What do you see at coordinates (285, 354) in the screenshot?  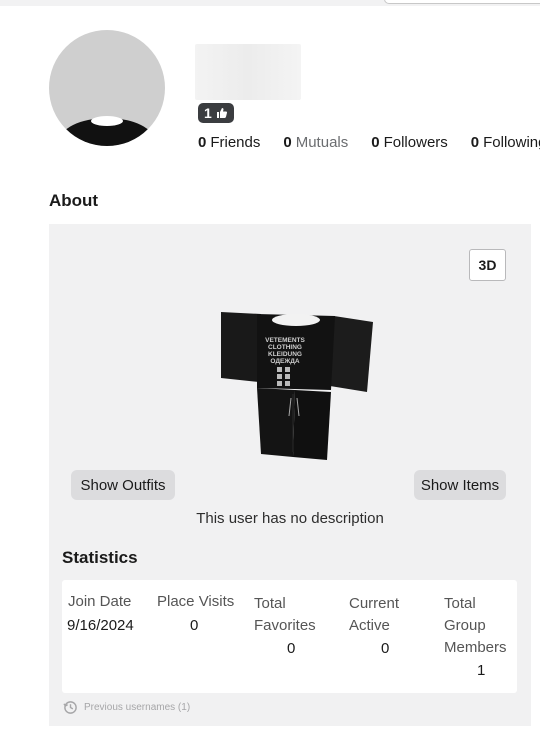 I see `shirt-print-line-3: KLEIDUNG` at bounding box center [285, 354].